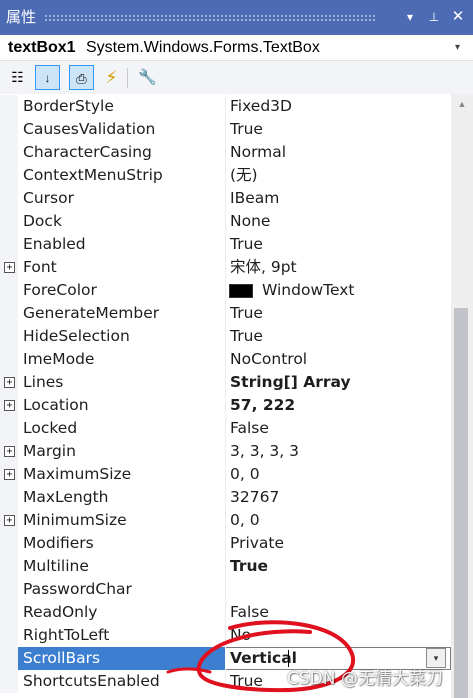 This screenshot has width=473, height=698. I want to click on vertical-scrollbar: ▲, so click(462, 396).